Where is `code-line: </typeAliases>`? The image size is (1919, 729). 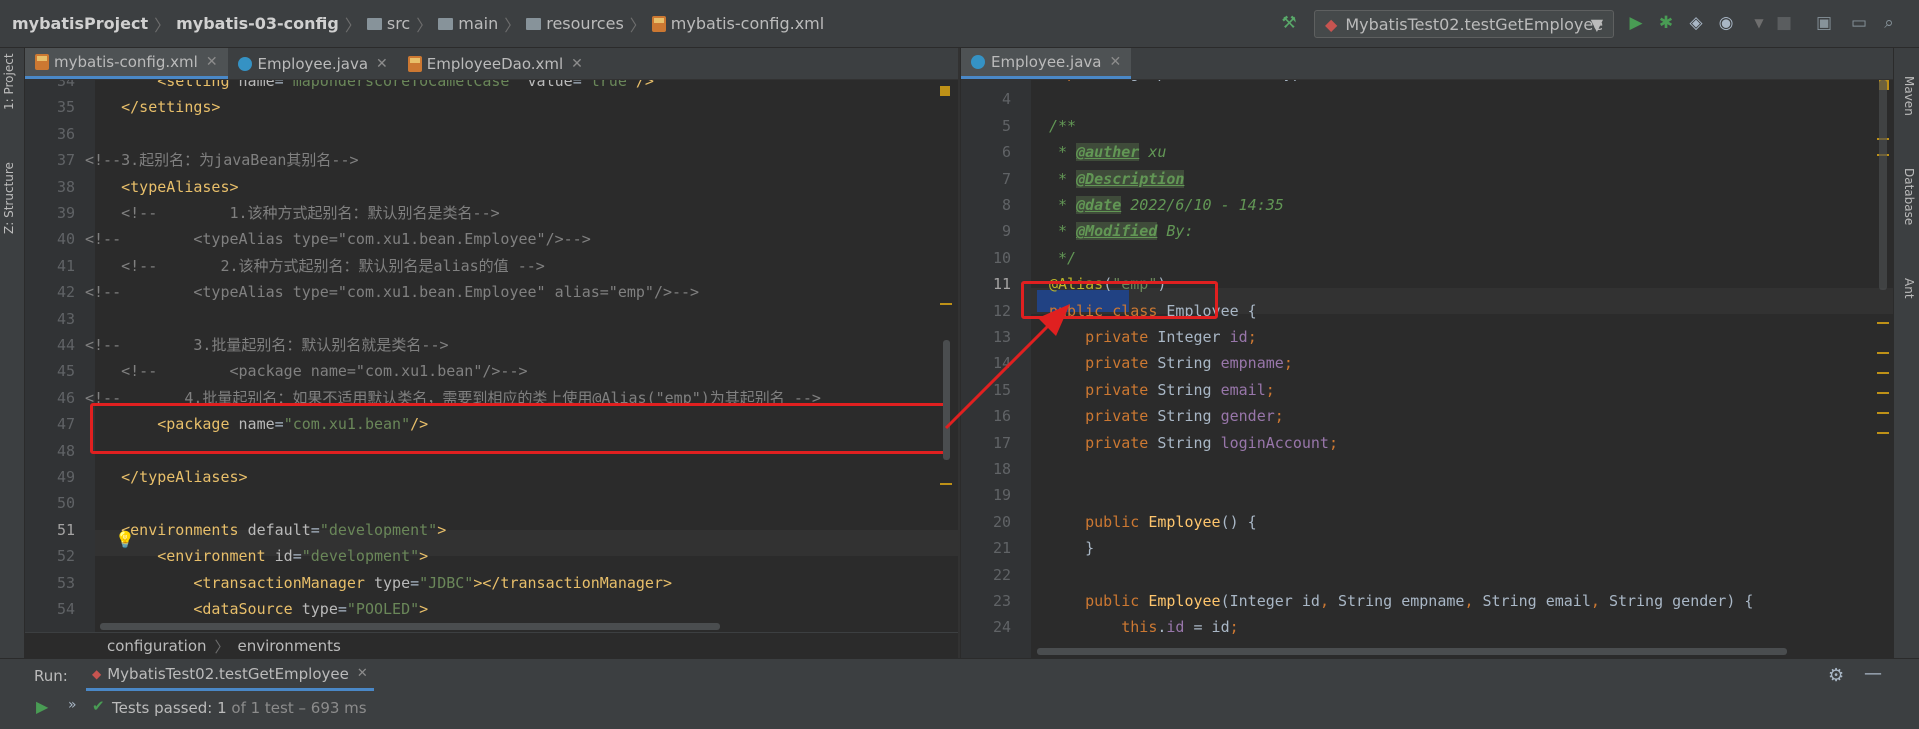 code-line: </typeAliases> is located at coordinates (166, 477).